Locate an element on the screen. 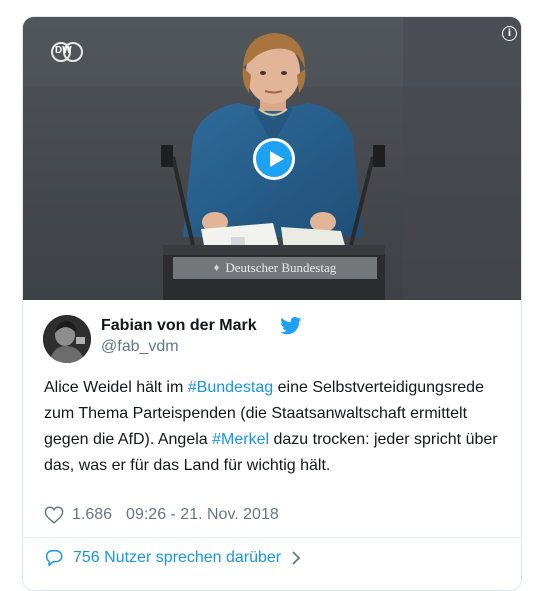  dw-logo: DW is located at coordinates (67, 52).